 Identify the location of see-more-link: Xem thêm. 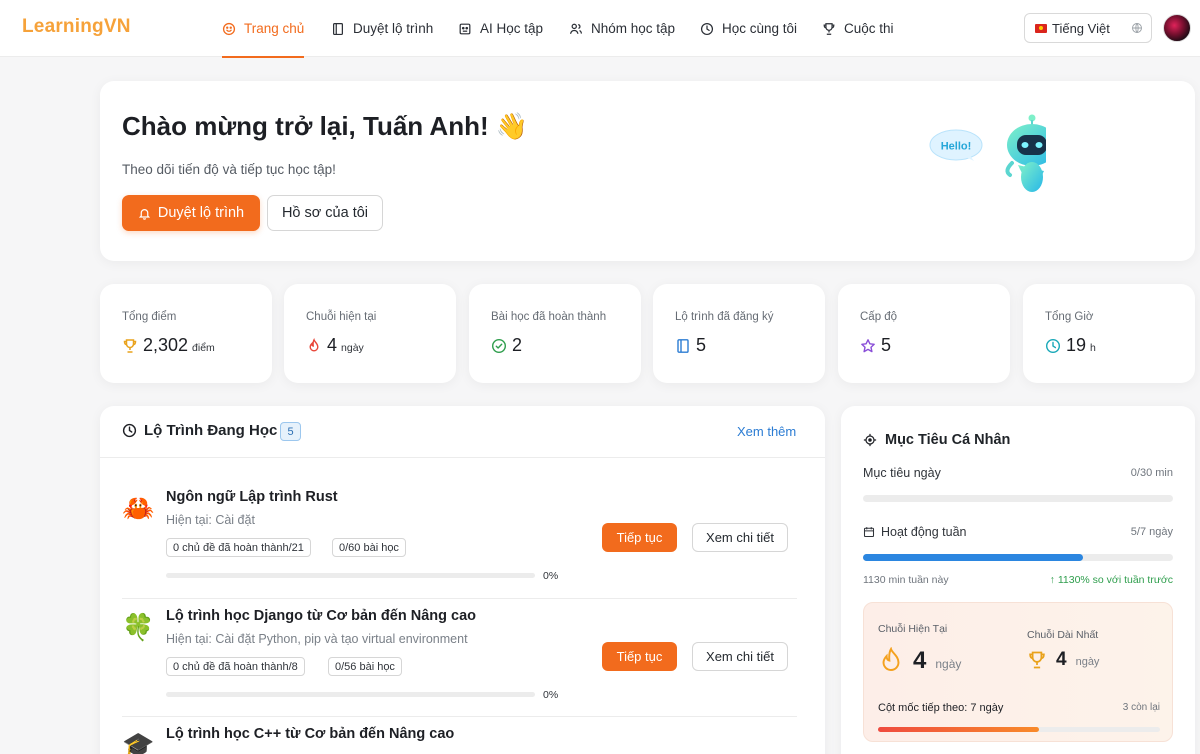
(766, 431).